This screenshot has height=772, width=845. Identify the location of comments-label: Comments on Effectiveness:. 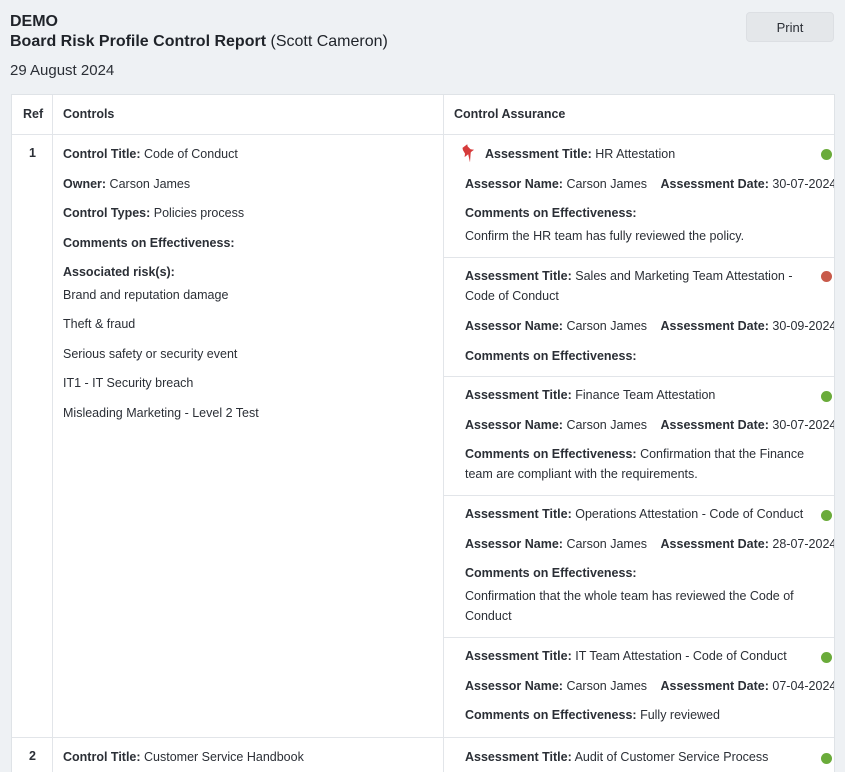
(149, 243).